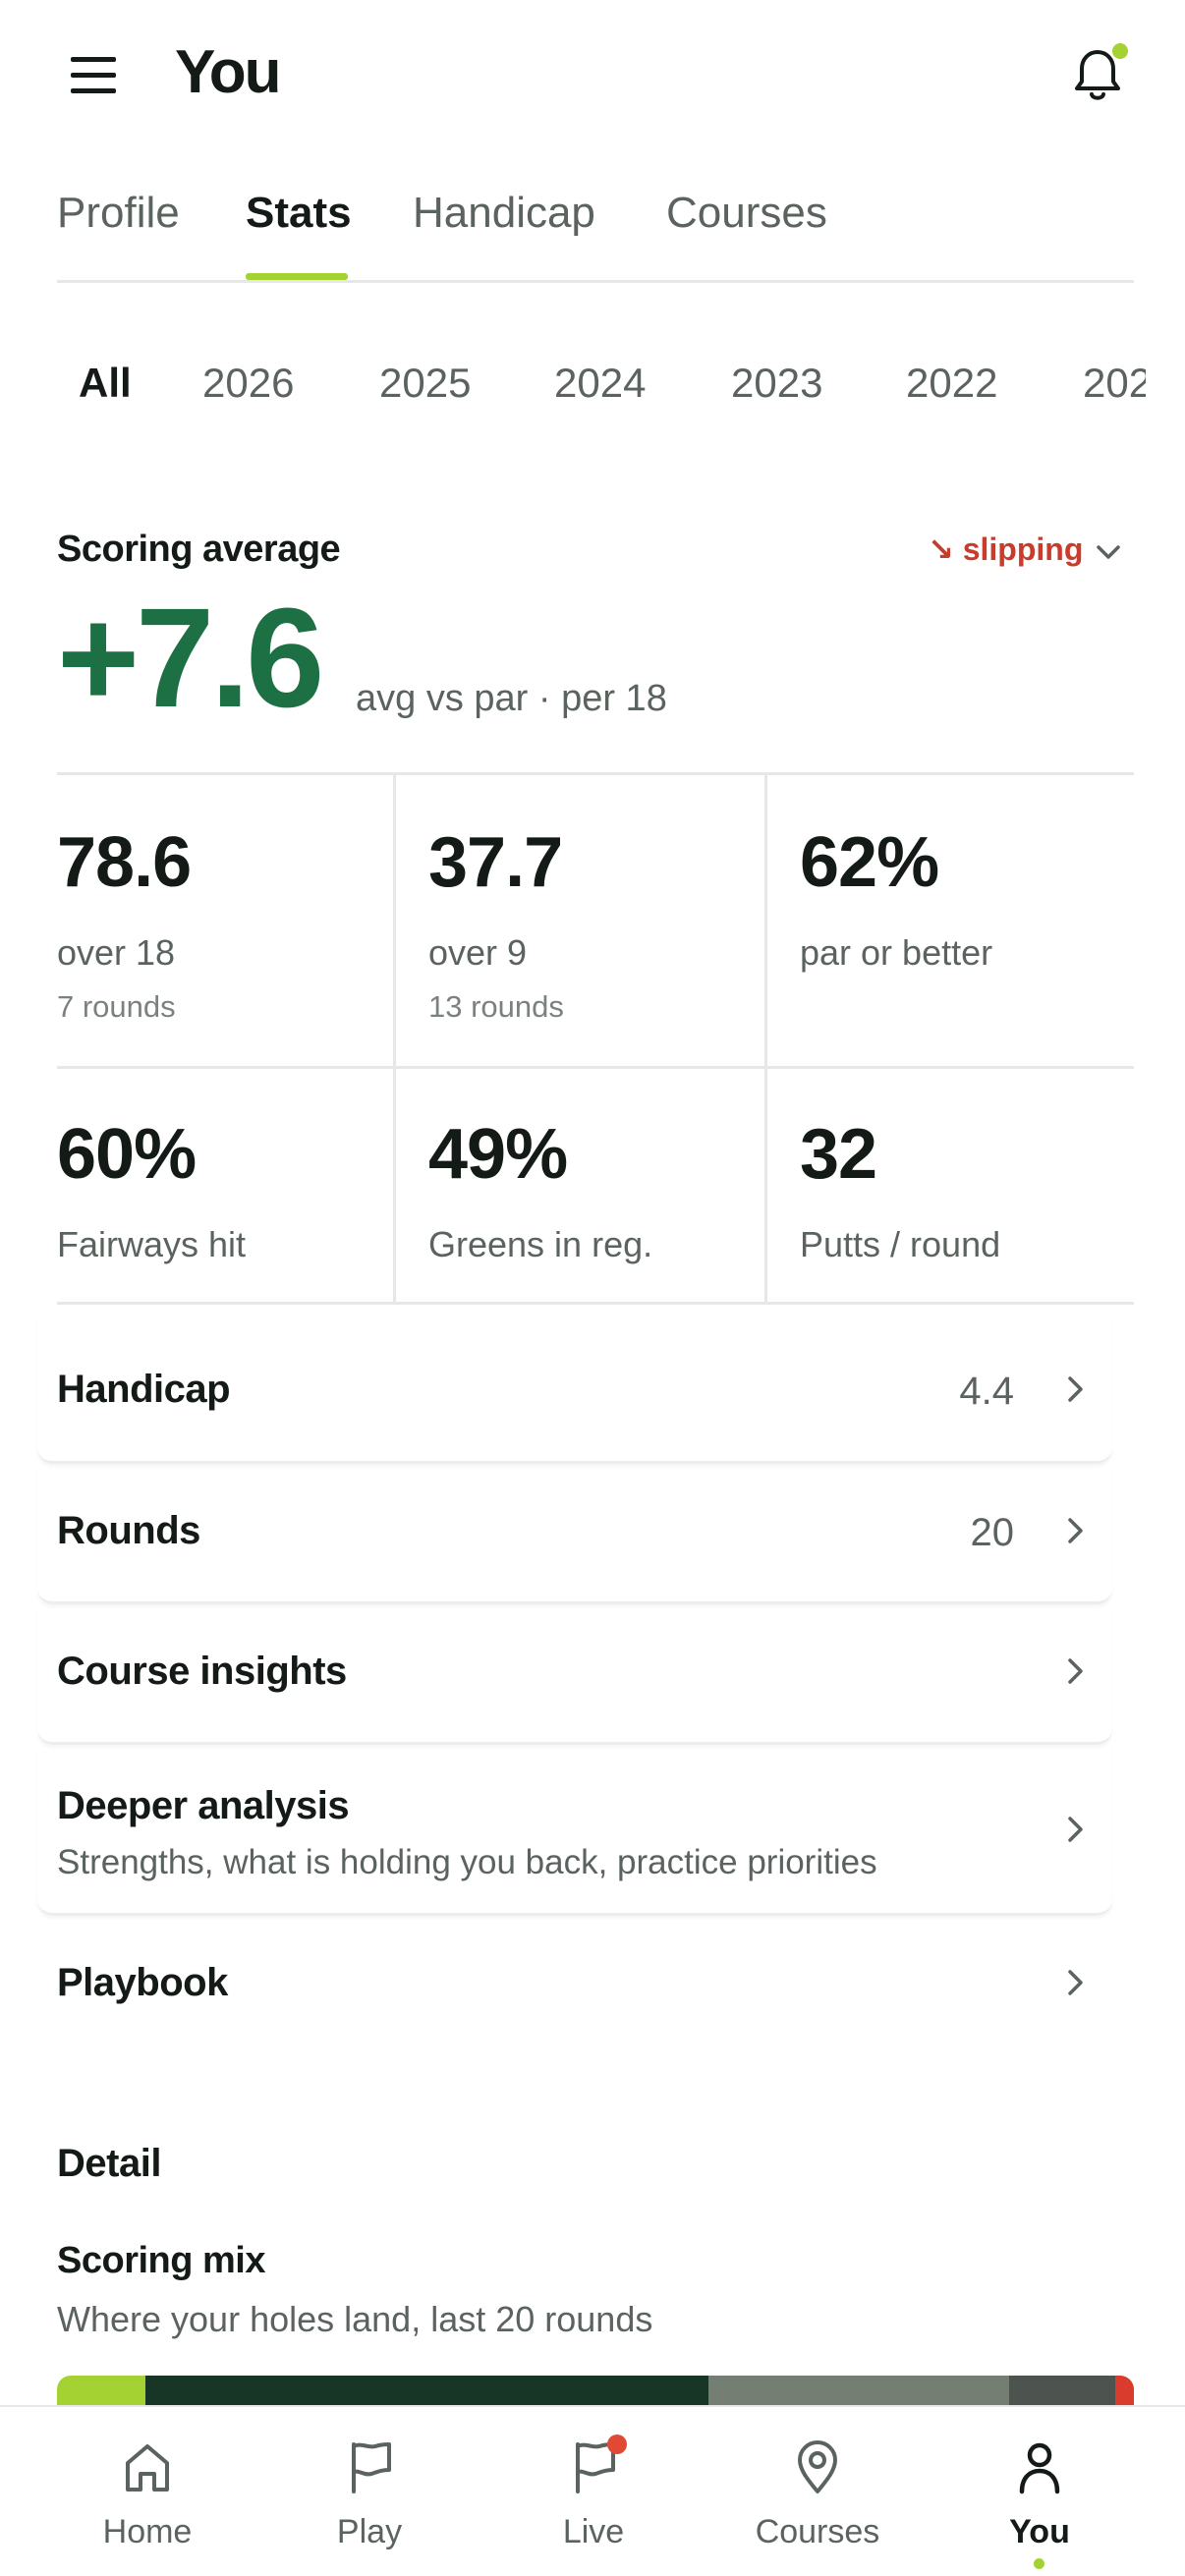  I want to click on live-badge-dot, so click(617, 2444).